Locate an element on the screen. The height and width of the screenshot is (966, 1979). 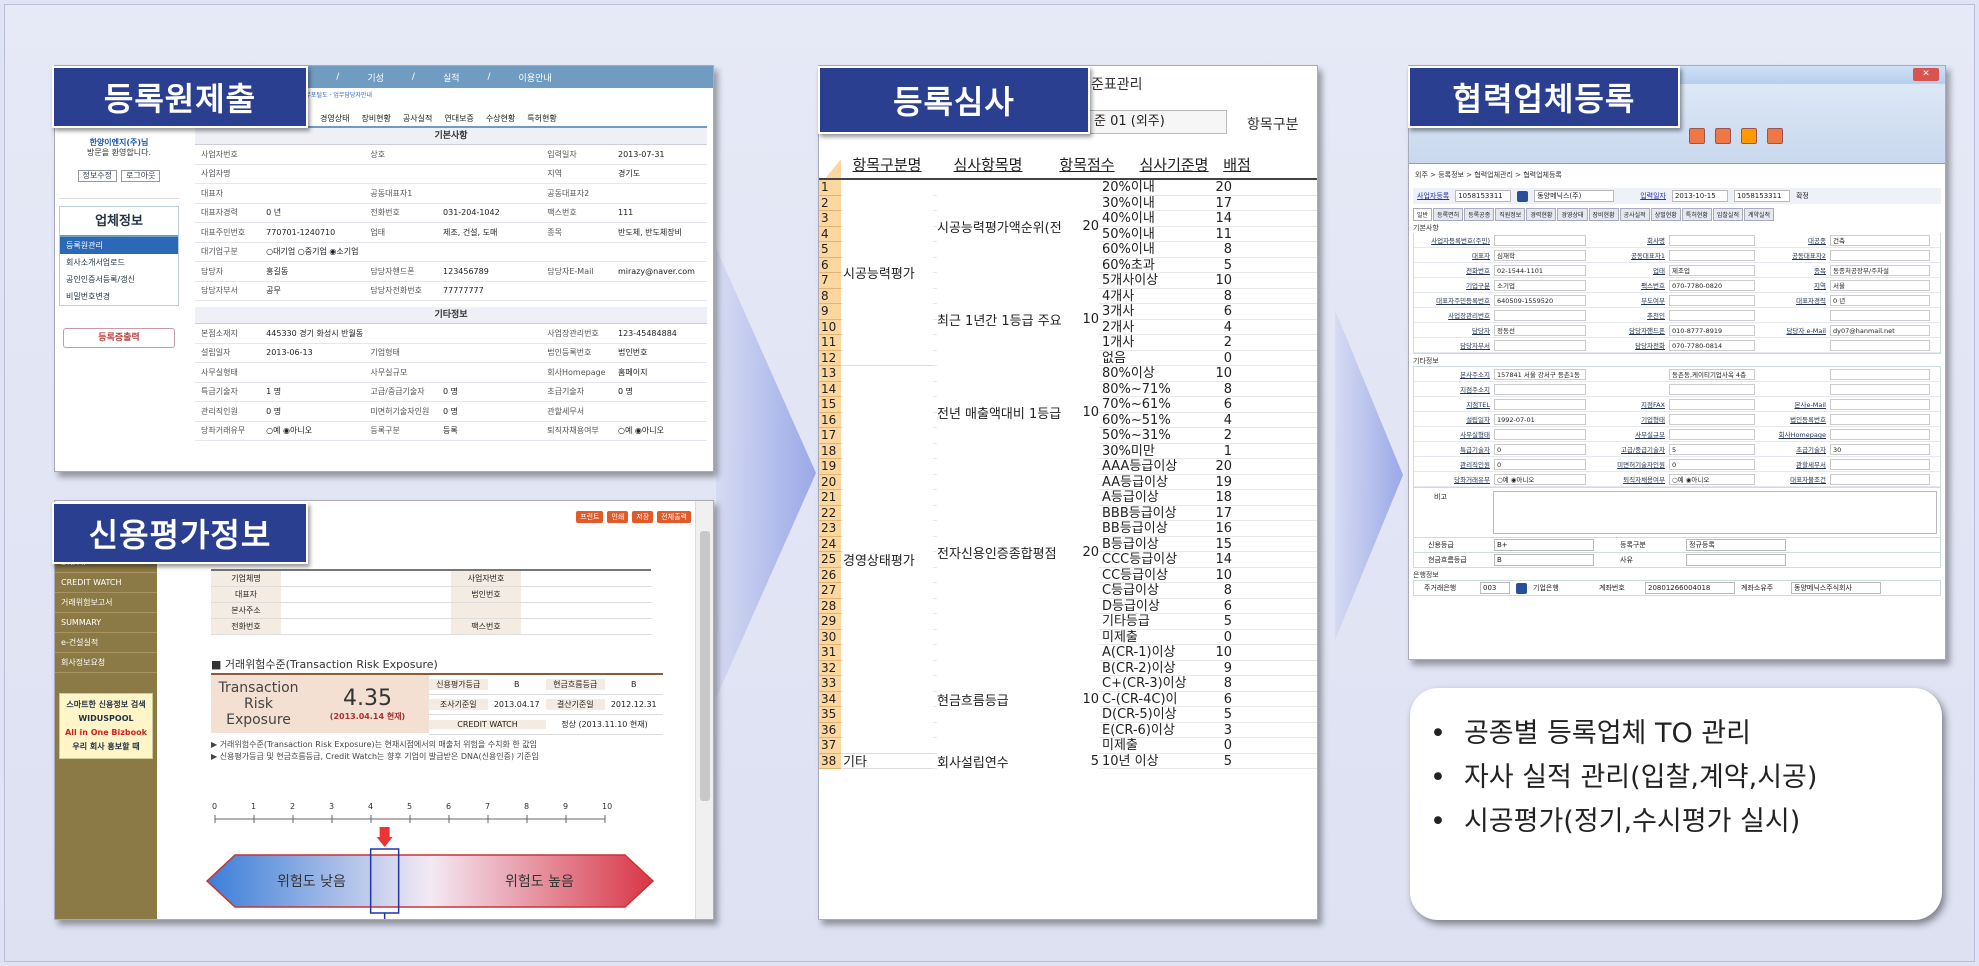
field-value: 경기도 is located at coordinates (660, 173).